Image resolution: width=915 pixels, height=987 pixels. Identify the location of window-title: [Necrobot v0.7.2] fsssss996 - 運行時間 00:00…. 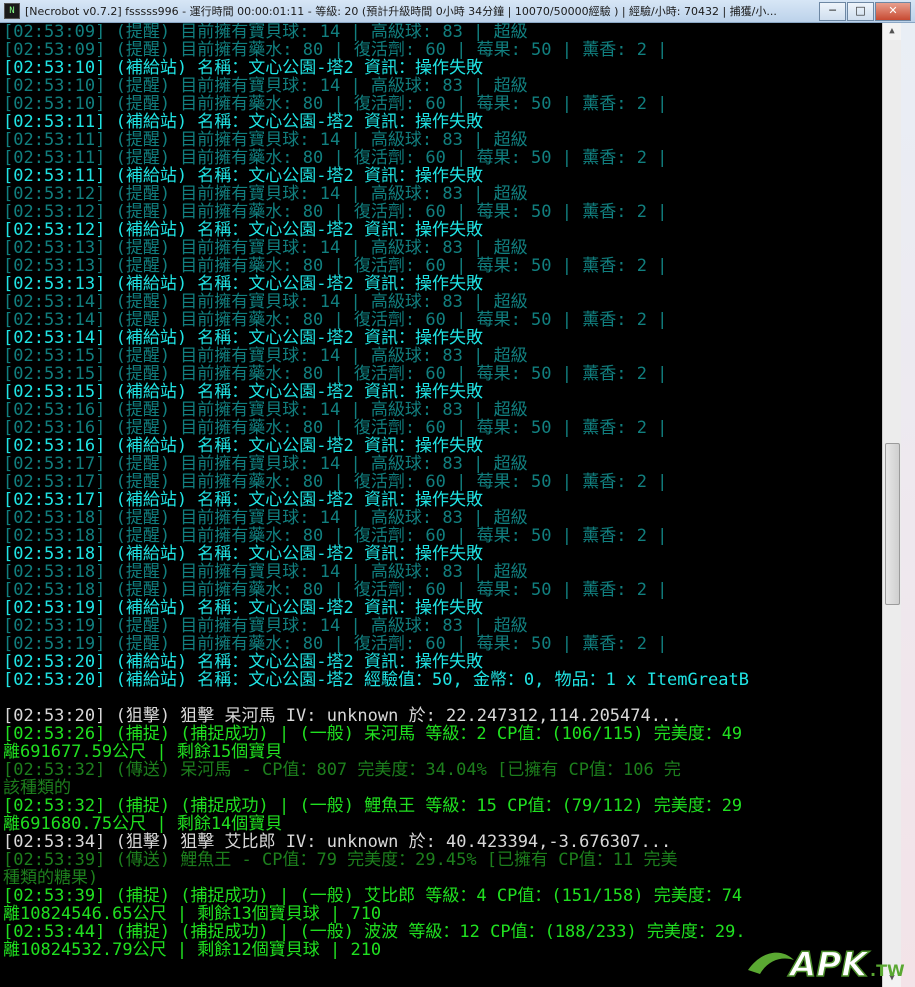
(401, 11).